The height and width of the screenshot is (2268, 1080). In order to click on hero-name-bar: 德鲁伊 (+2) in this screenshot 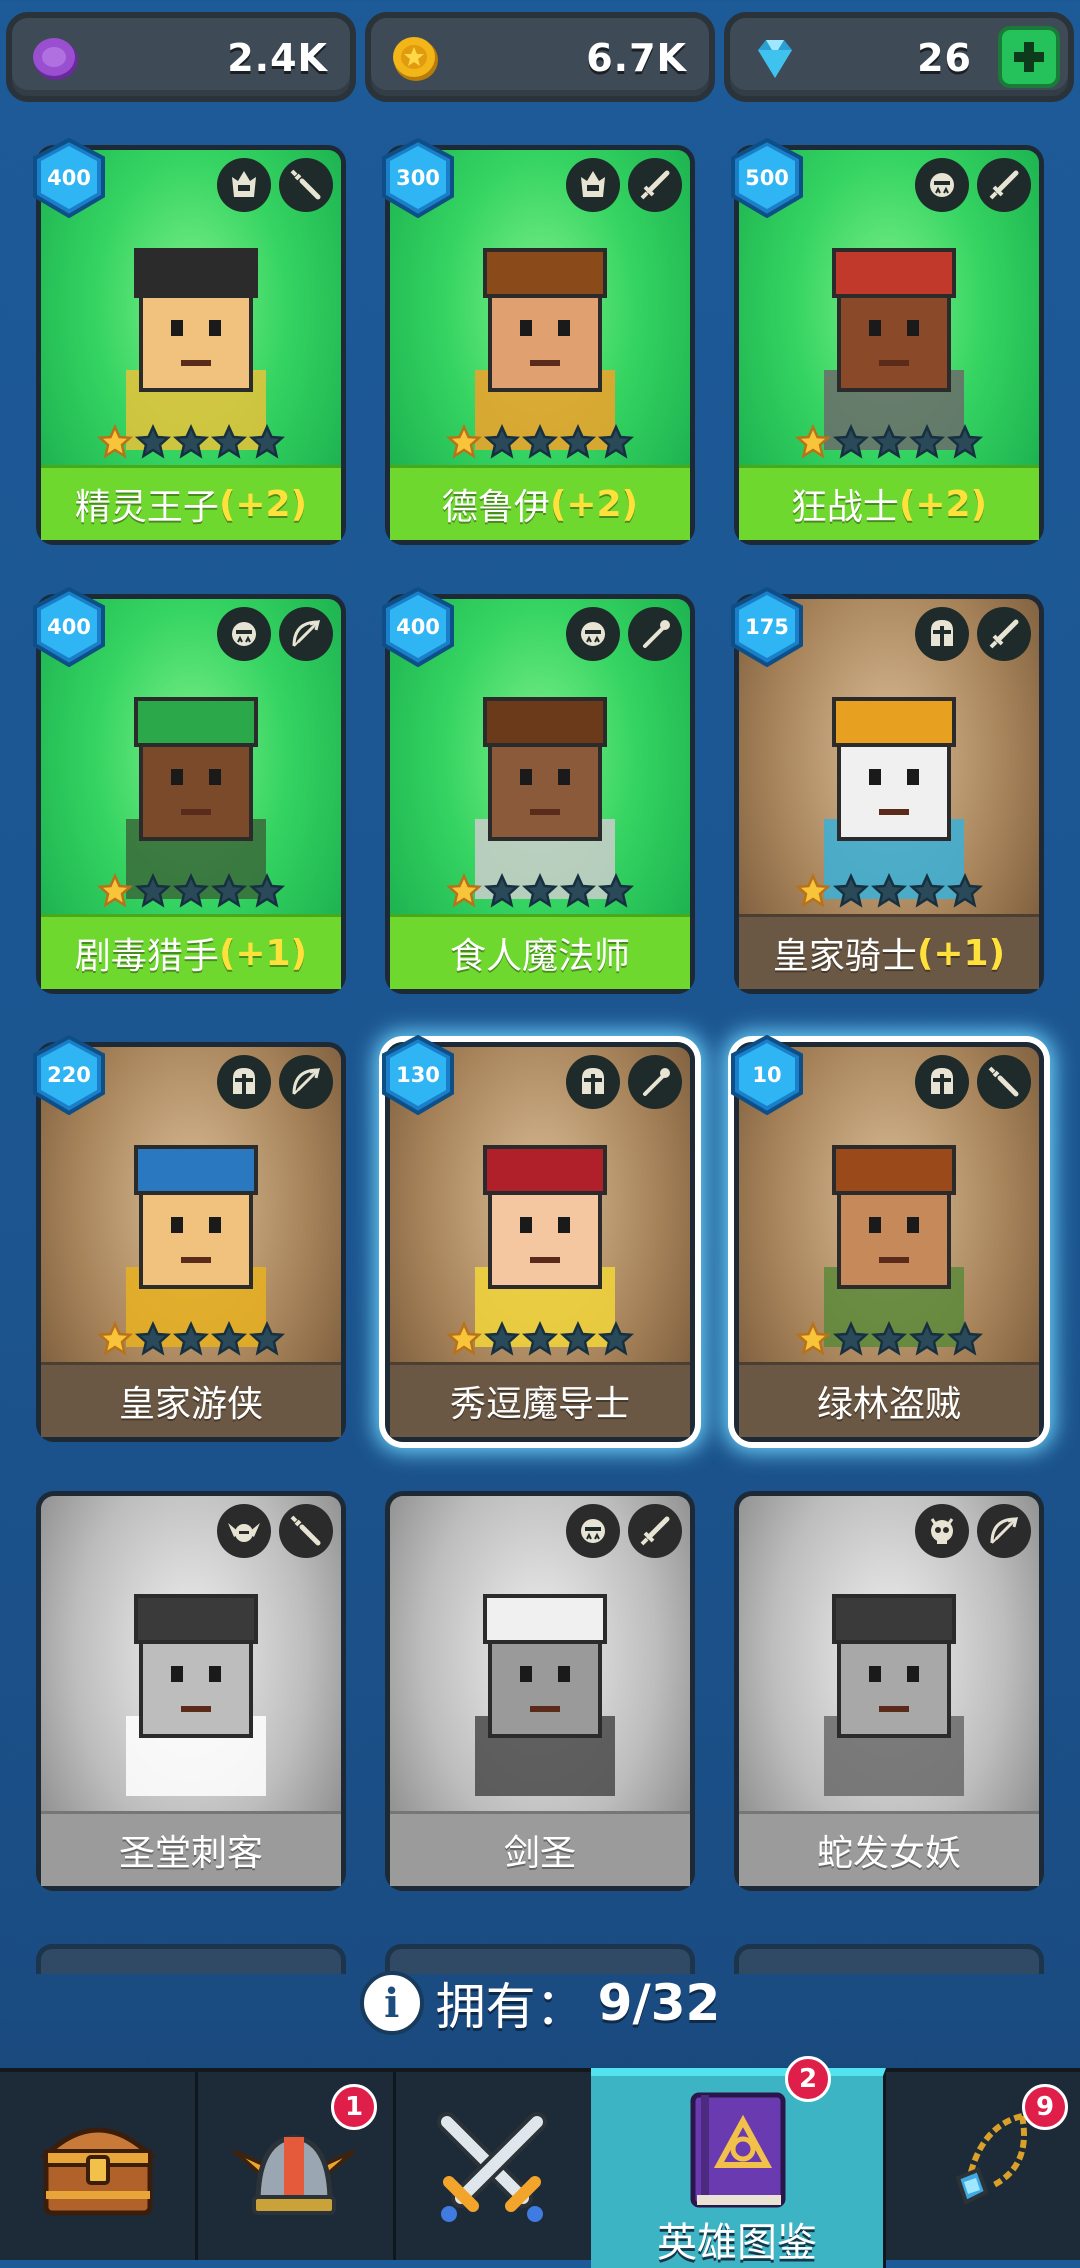, I will do `click(540, 502)`.